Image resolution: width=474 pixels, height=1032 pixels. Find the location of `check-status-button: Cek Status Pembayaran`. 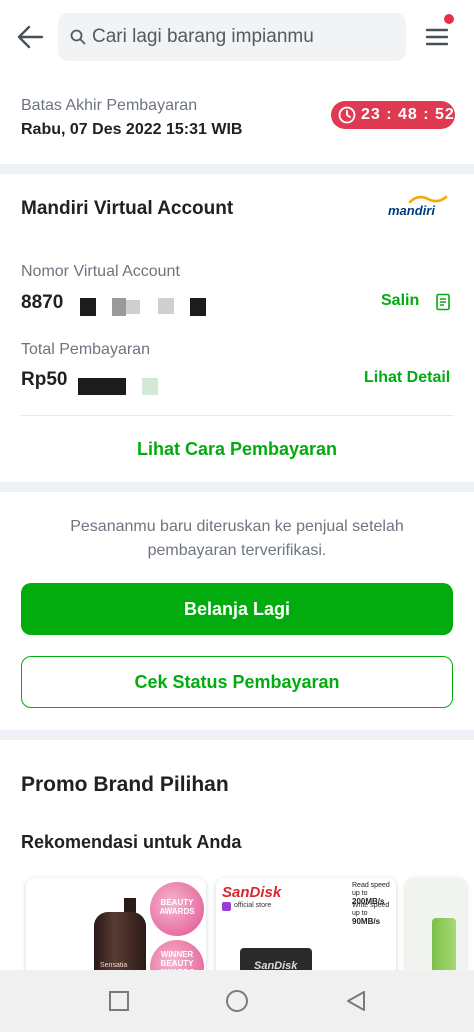

check-status-button: Cek Status Pembayaran is located at coordinates (237, 682).